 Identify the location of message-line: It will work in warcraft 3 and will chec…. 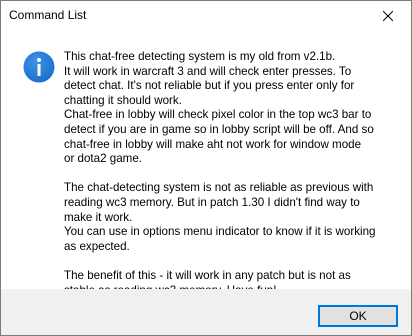
(208, 71).